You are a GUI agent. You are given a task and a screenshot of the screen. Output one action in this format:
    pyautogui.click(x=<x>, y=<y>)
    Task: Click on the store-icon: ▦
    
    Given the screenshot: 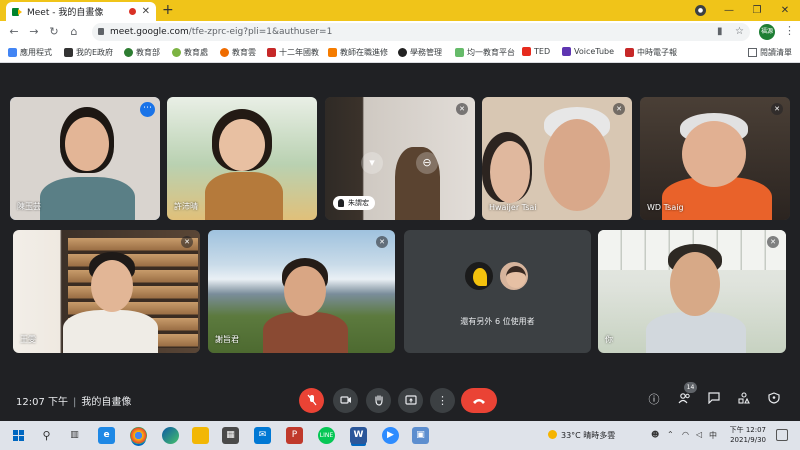 What is the action you would take?
    pyautogui.click(x=230, y=435)
    